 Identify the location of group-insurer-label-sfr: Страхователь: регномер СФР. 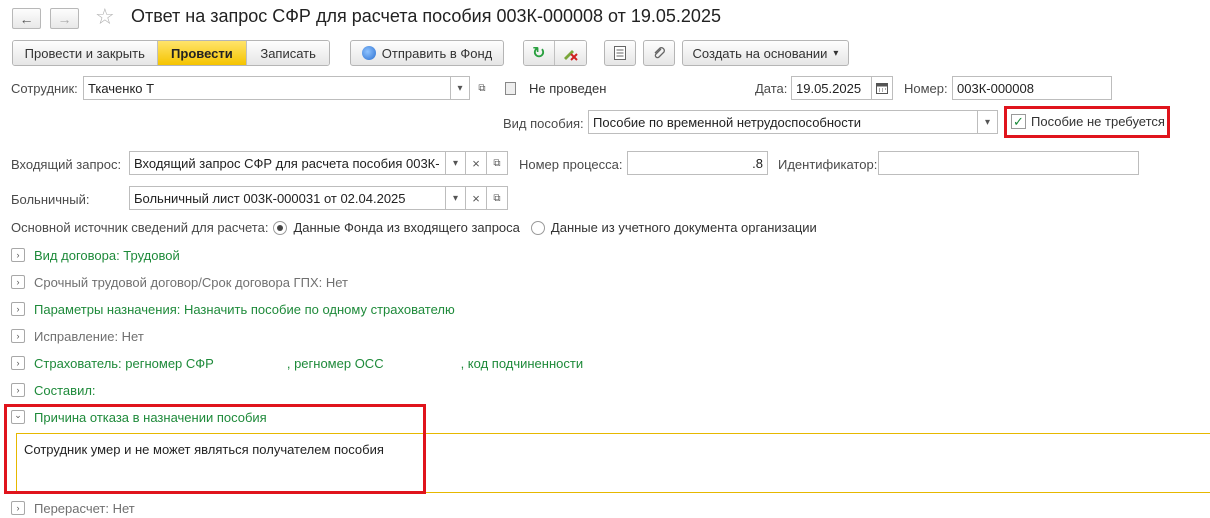
(124, 363).